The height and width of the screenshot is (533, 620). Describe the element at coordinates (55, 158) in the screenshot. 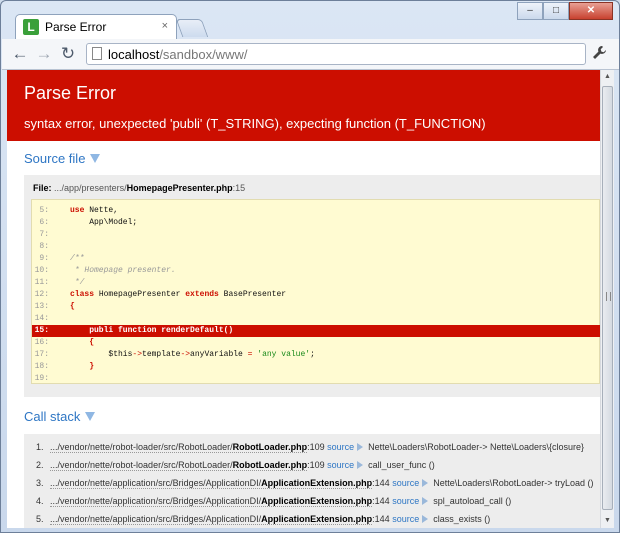

I see `source-file-heading: Source file` at that location.